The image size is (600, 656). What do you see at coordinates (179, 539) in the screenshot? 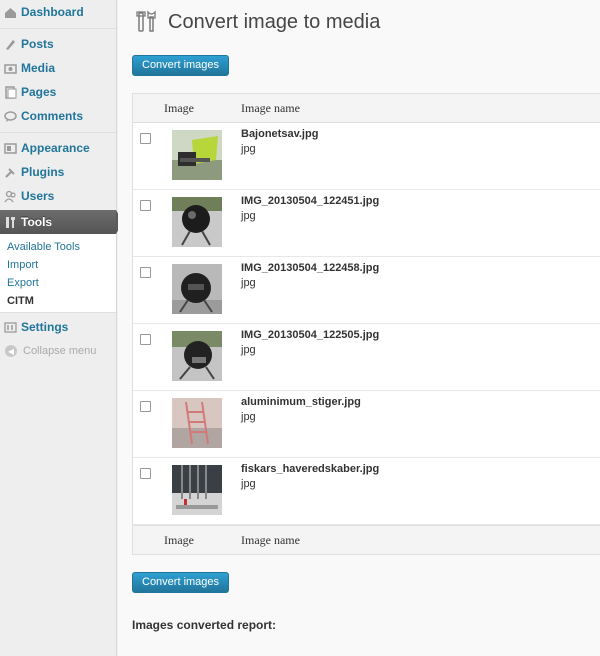
I see `column-footer-image: Image` at bounding box center [179, 539].